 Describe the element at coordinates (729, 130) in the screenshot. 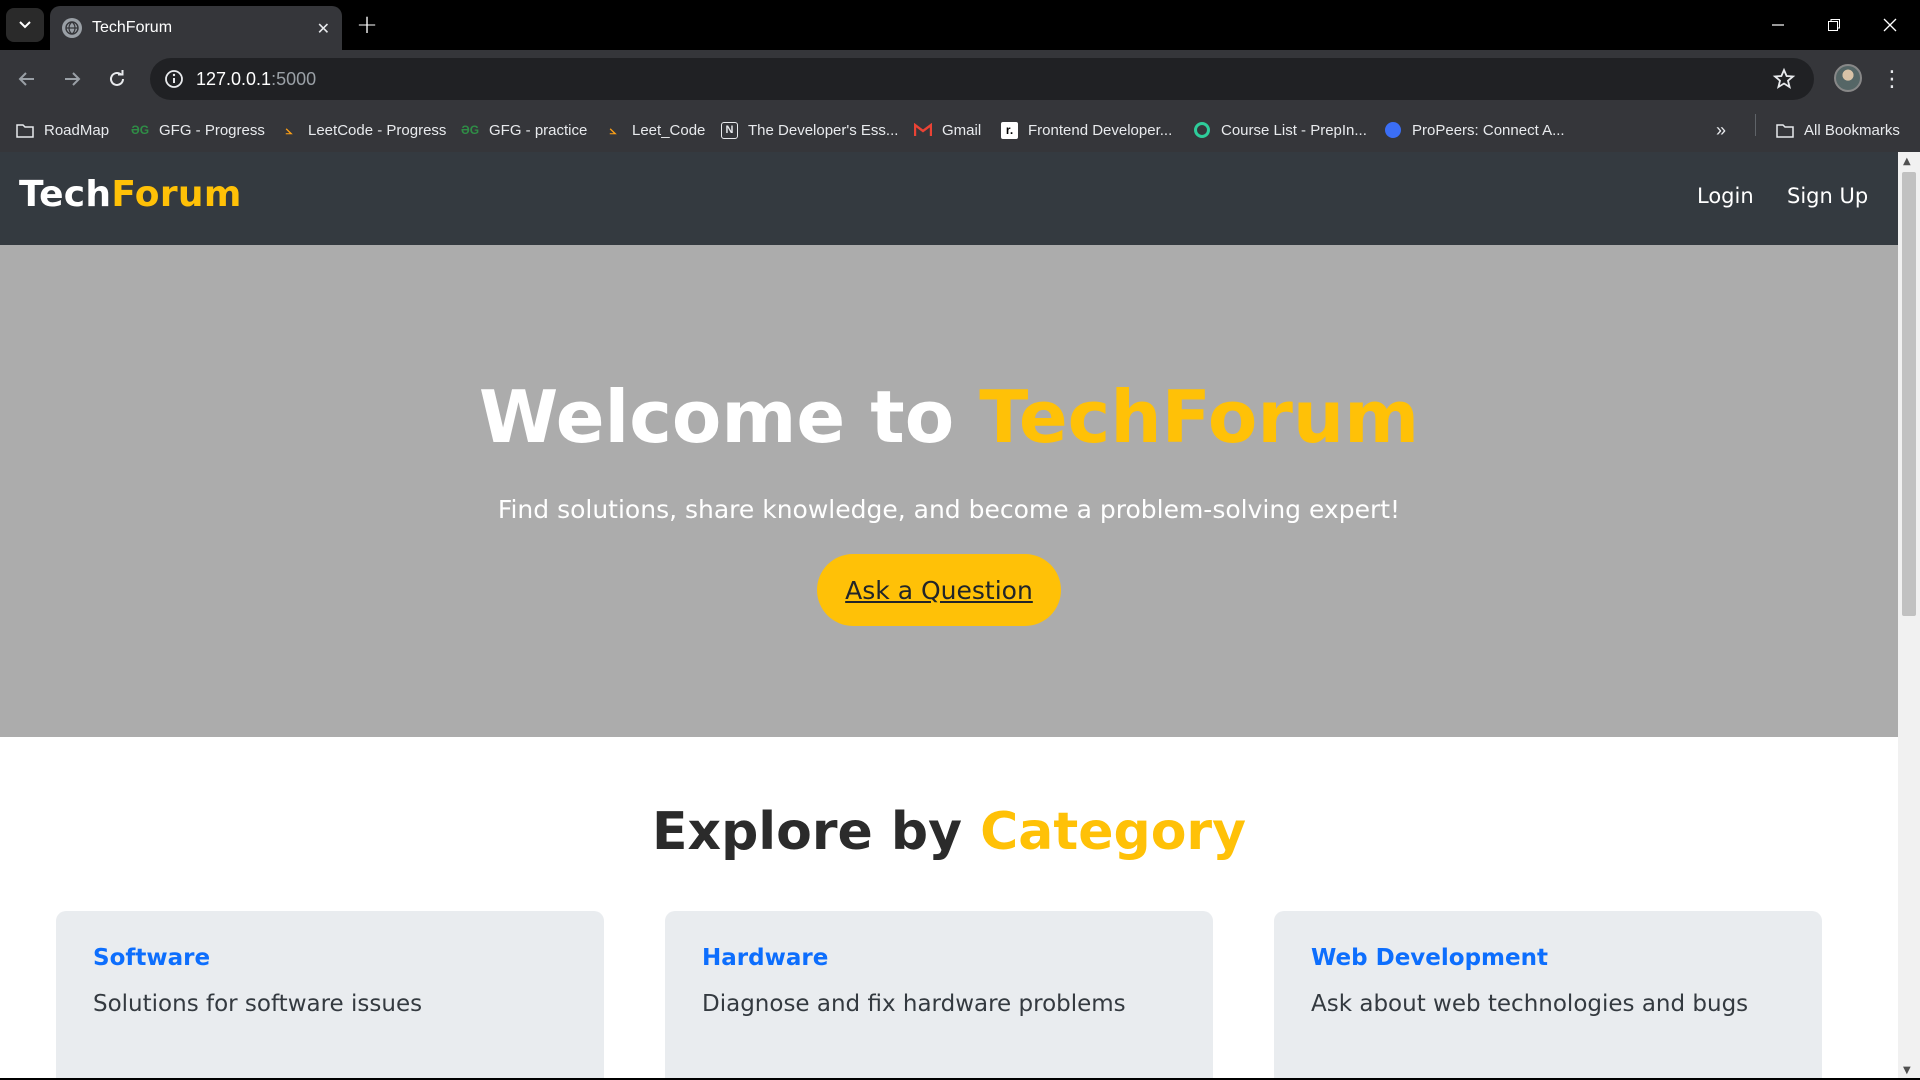

I see `notion-icon: N` at that location.